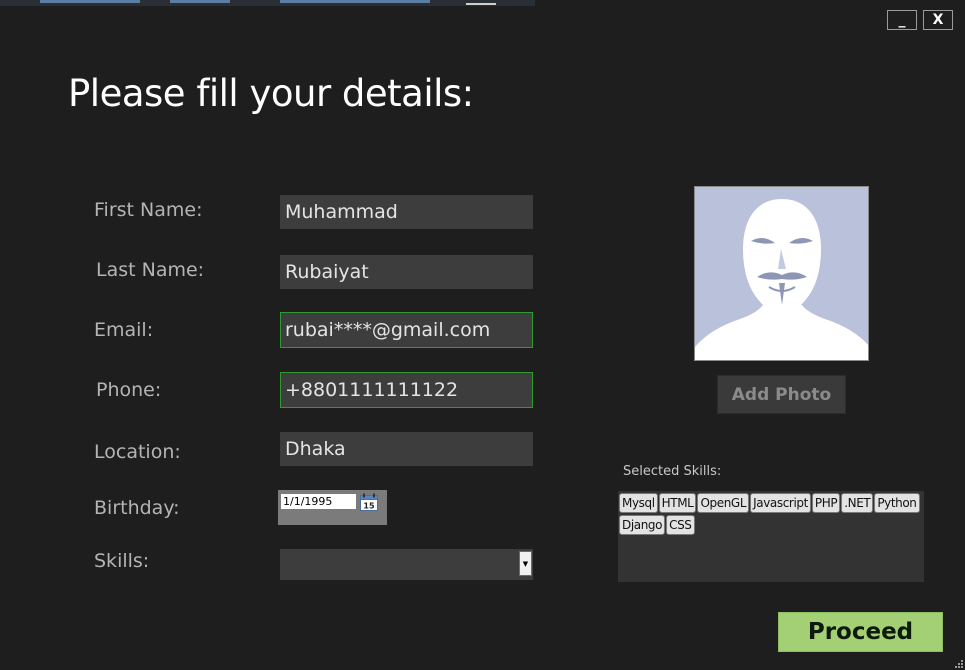  What do you see at coordinates (129, 390) in the screenshot?
I see `phone-label: Phone:` at bounding box center [129, 390].